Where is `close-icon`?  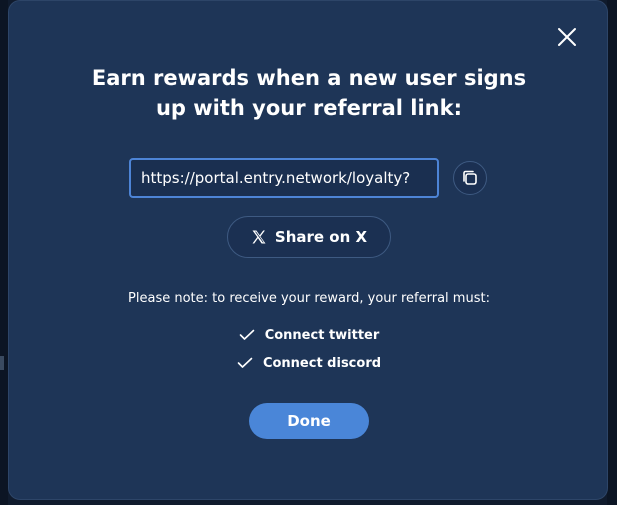 close-icon is located at coordinates (567, 37).